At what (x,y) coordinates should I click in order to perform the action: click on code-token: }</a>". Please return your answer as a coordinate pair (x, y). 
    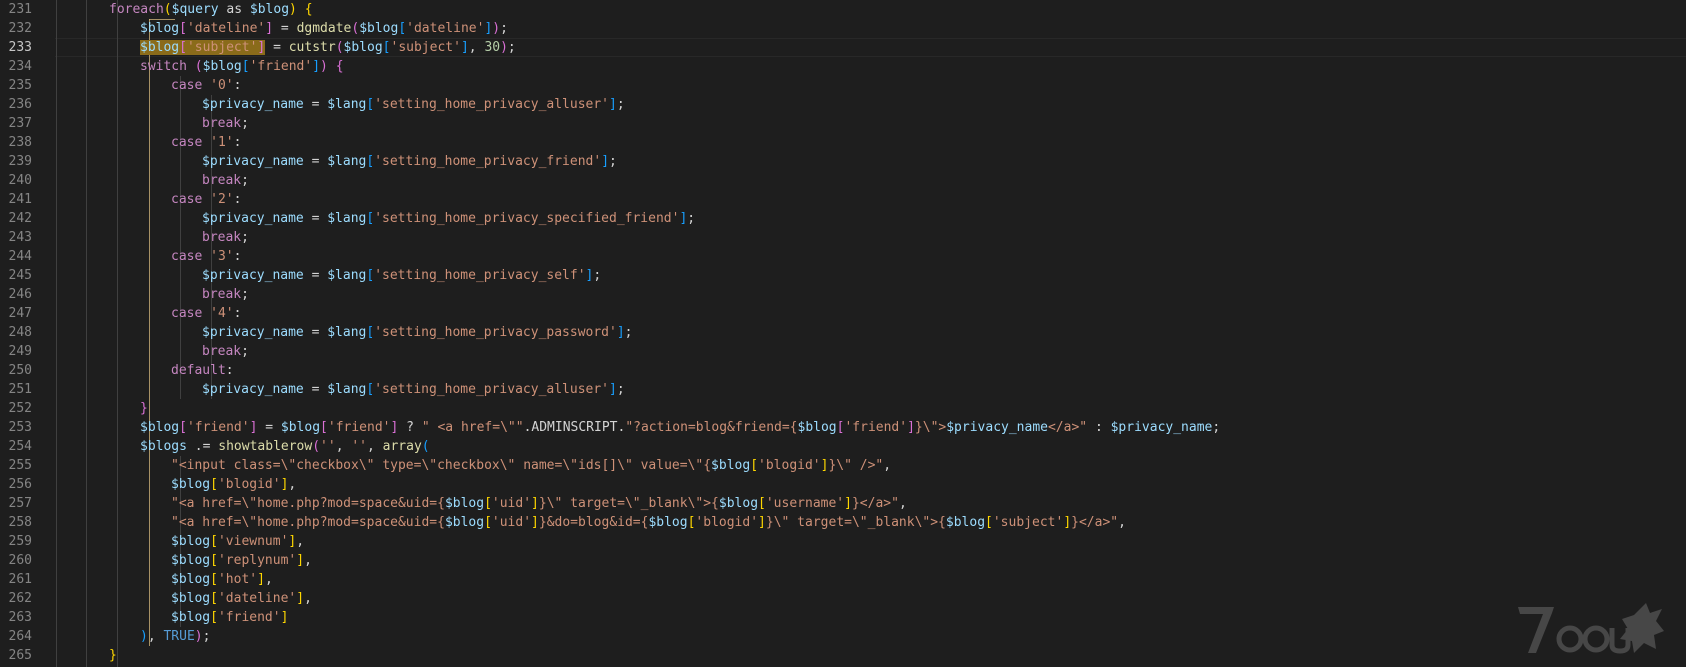
    Looking at the image, I should click on (875, 503).